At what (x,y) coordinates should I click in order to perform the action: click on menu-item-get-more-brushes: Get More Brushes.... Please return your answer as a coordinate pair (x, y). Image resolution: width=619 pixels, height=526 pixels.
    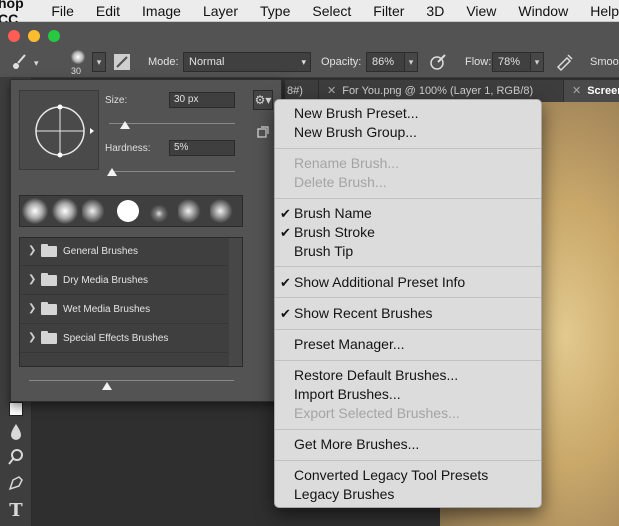
    Looking at the image, I should click on (356, 444).